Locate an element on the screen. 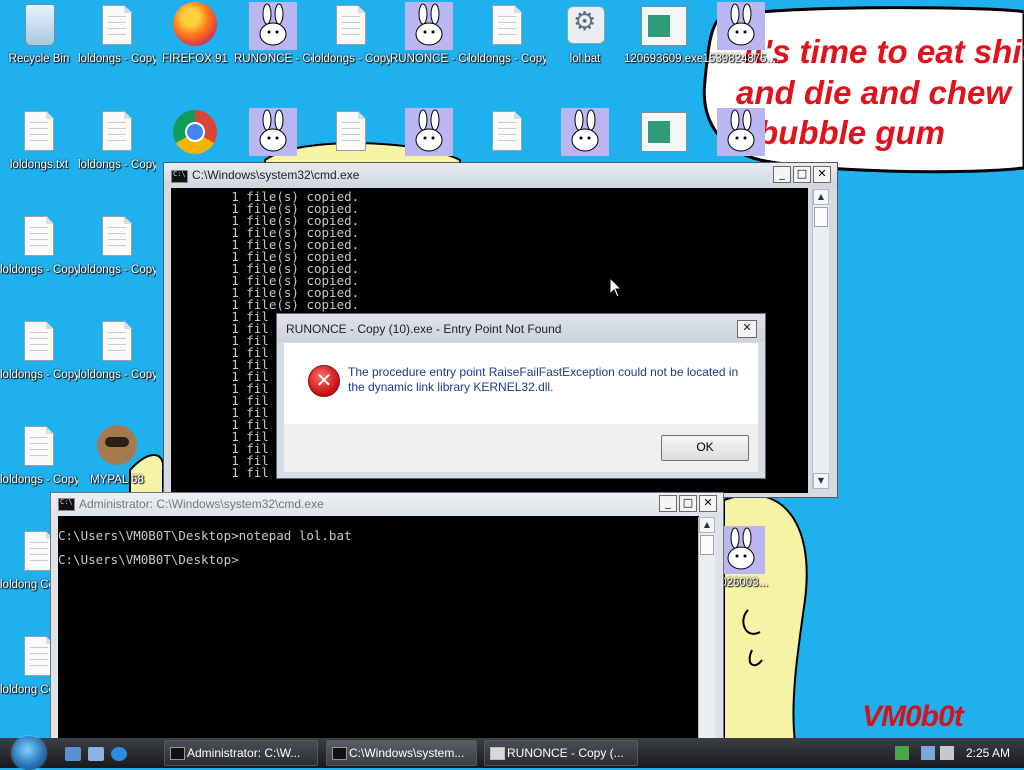 The width and height of the screenshot is (1024, 770). desktop-icon-label: loldongs - Copy (8).txt is located at coordinates (117, 270).